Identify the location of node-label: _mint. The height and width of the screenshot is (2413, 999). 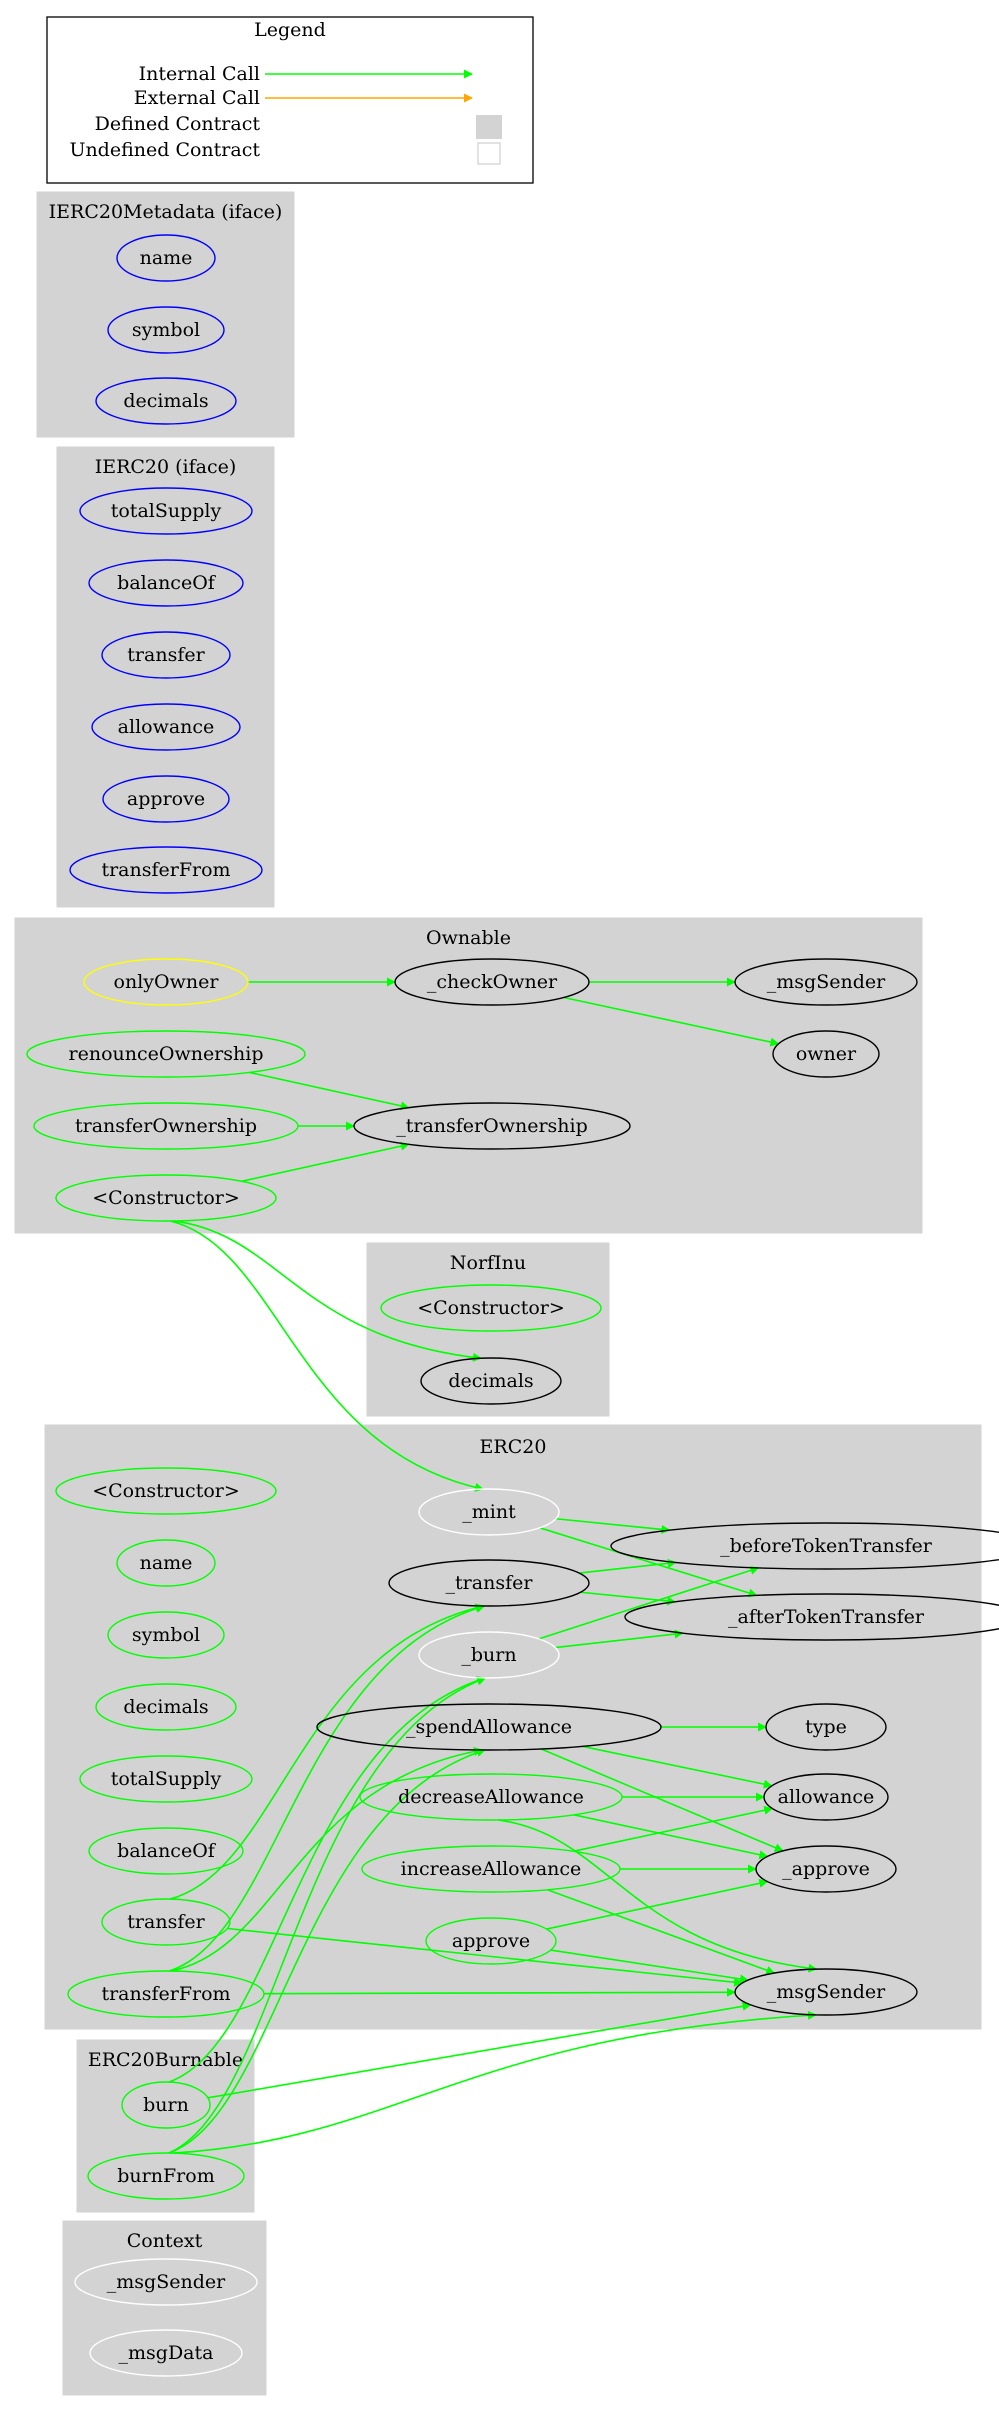
(489, 1512).